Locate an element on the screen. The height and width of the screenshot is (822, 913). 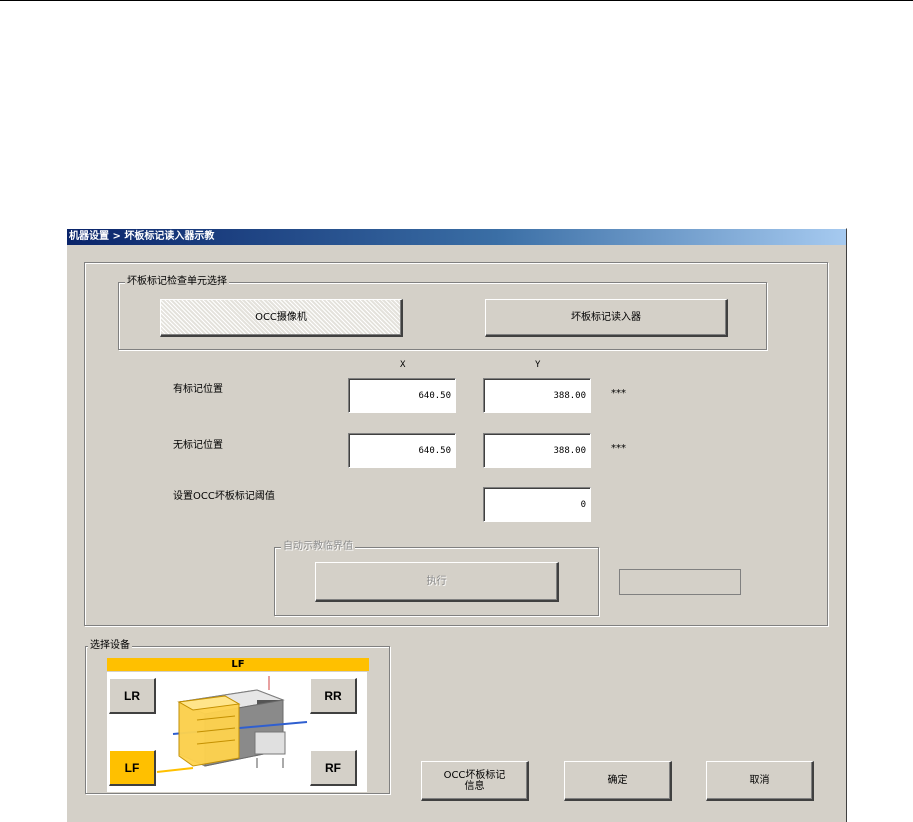
y-column-header: Y is located at coordinates (538, 365).